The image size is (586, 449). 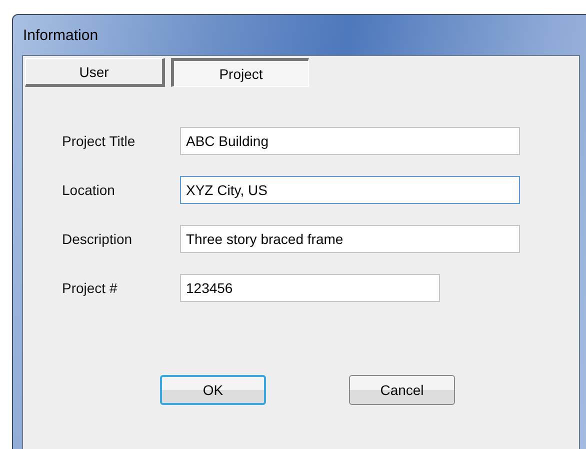 I want to click on input-field: Three story braced frame, so click(x=350, y=239).